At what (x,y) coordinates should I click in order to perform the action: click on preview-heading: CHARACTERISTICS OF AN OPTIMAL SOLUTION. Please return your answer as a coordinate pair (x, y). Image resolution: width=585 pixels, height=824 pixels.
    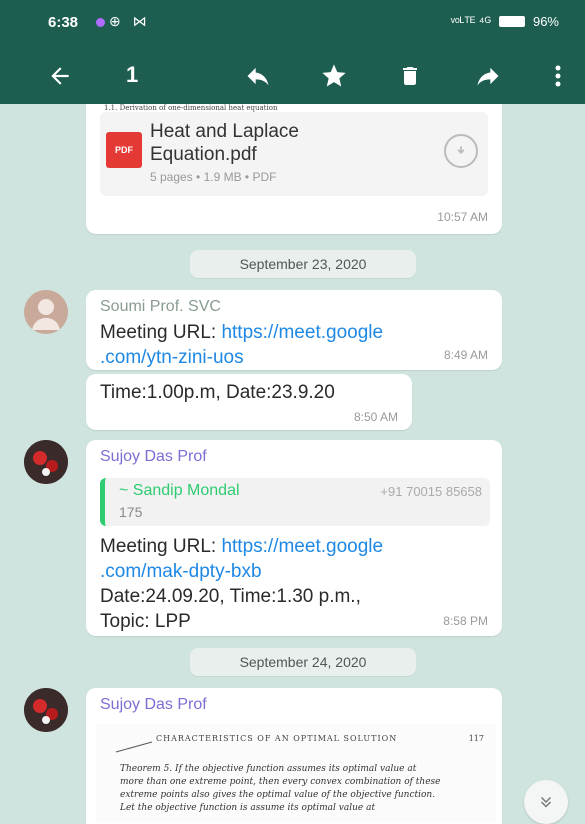
    Looking at the image, I should click on (277, 738).